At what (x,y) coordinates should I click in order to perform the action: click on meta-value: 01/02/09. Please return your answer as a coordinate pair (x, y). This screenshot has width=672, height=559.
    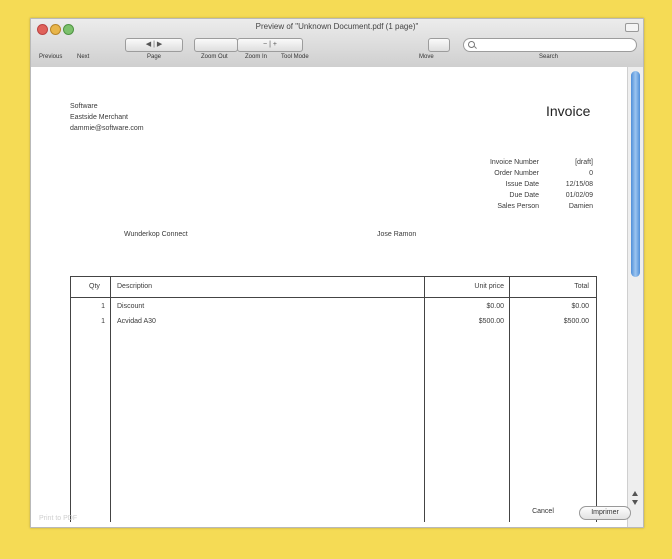
    Looking at the image, I should click on (579, 195).